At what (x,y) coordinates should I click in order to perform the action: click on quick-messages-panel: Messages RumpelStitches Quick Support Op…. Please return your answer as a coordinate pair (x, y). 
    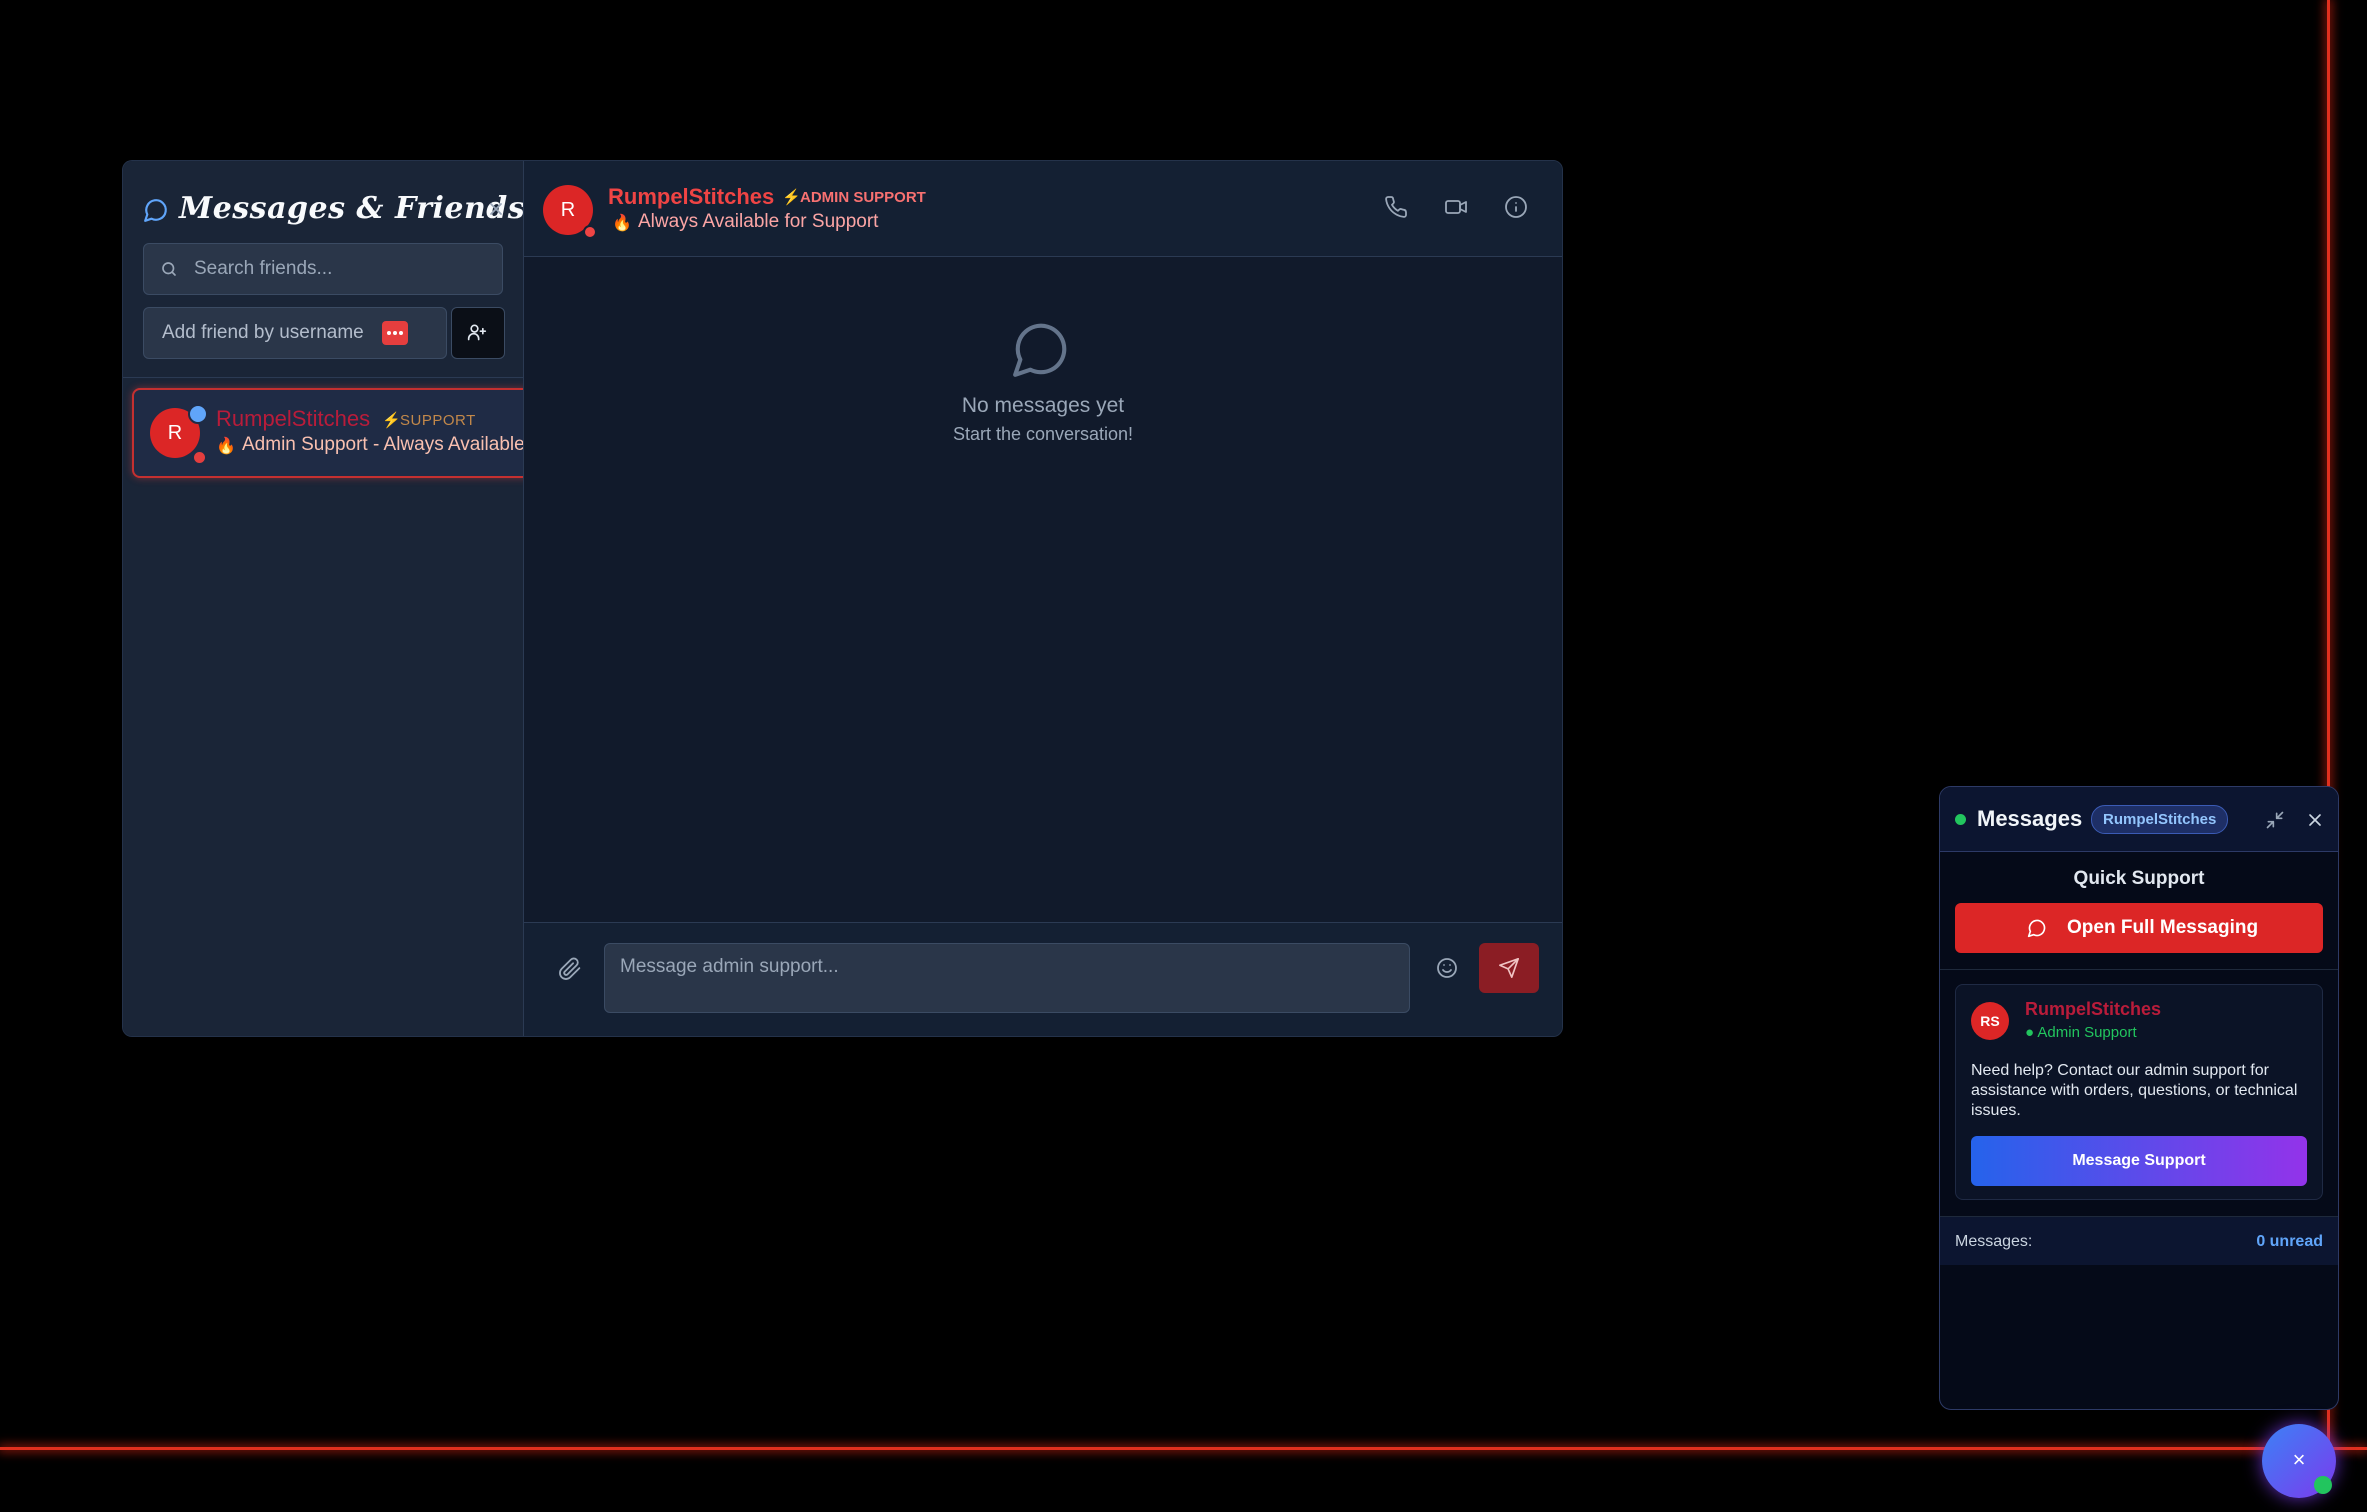
    Looking at the image, I should click on (2139, 1098).